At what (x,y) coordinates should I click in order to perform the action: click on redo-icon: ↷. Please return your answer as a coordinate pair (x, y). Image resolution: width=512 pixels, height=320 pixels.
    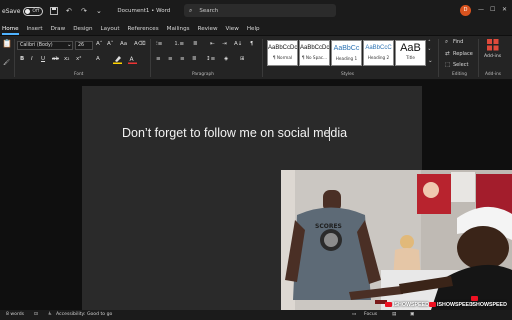
    Looking at the image, I should click on (83, 11).